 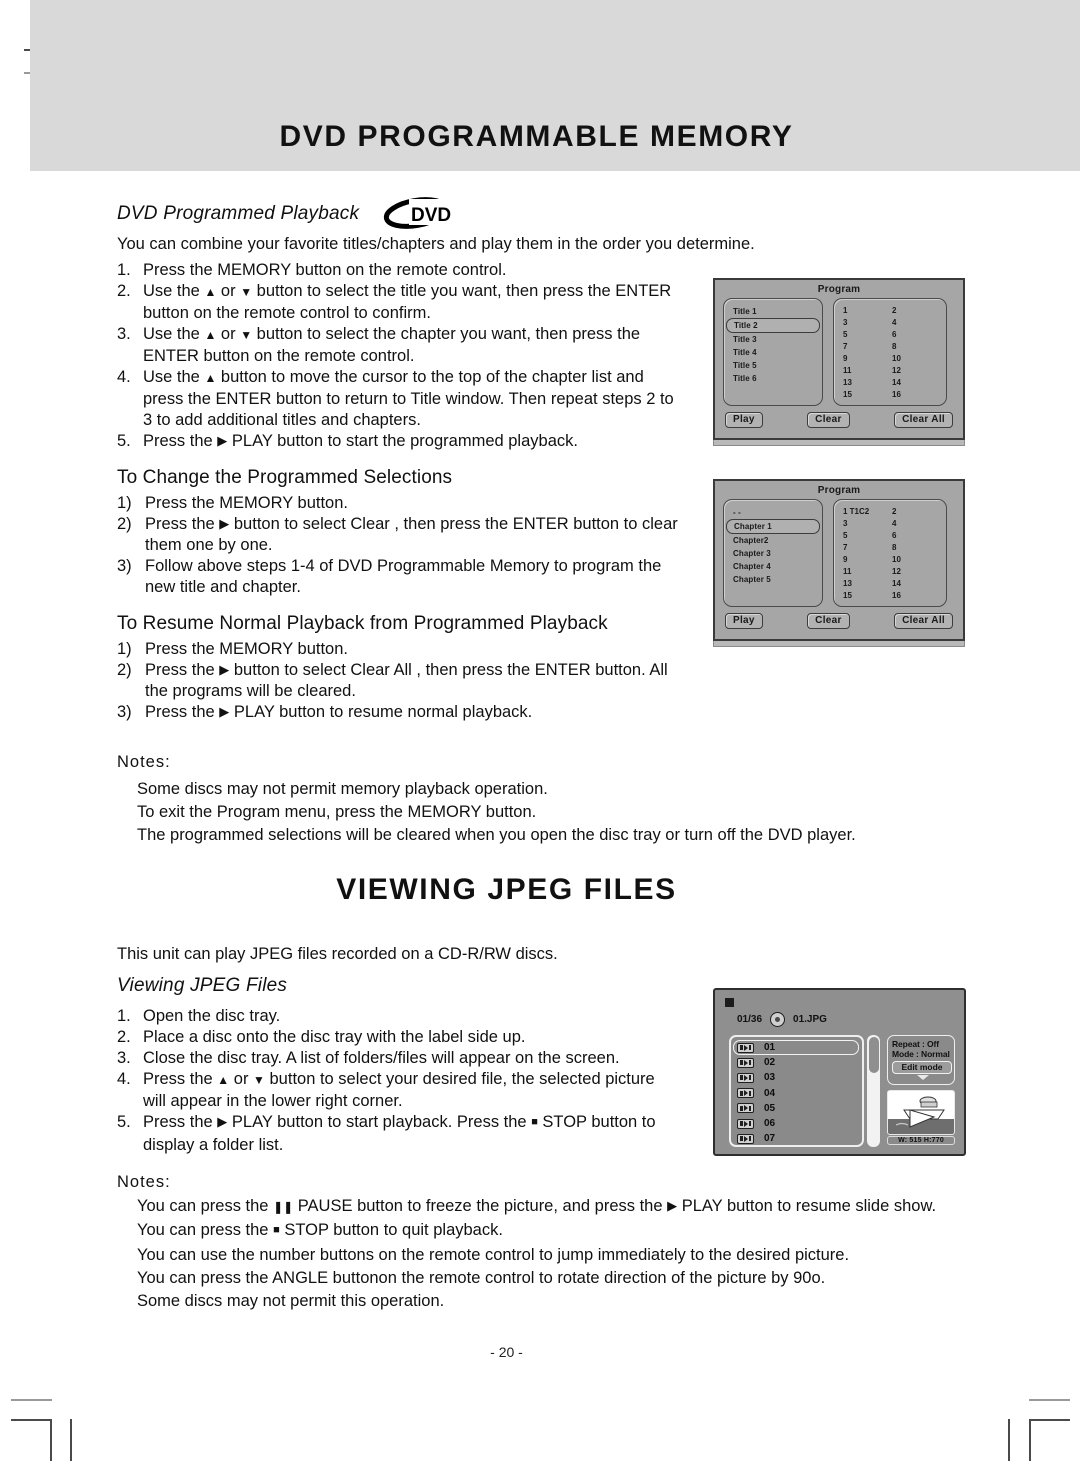 I want to click on page-number: - 20 -, so click(x=506, y=1352).